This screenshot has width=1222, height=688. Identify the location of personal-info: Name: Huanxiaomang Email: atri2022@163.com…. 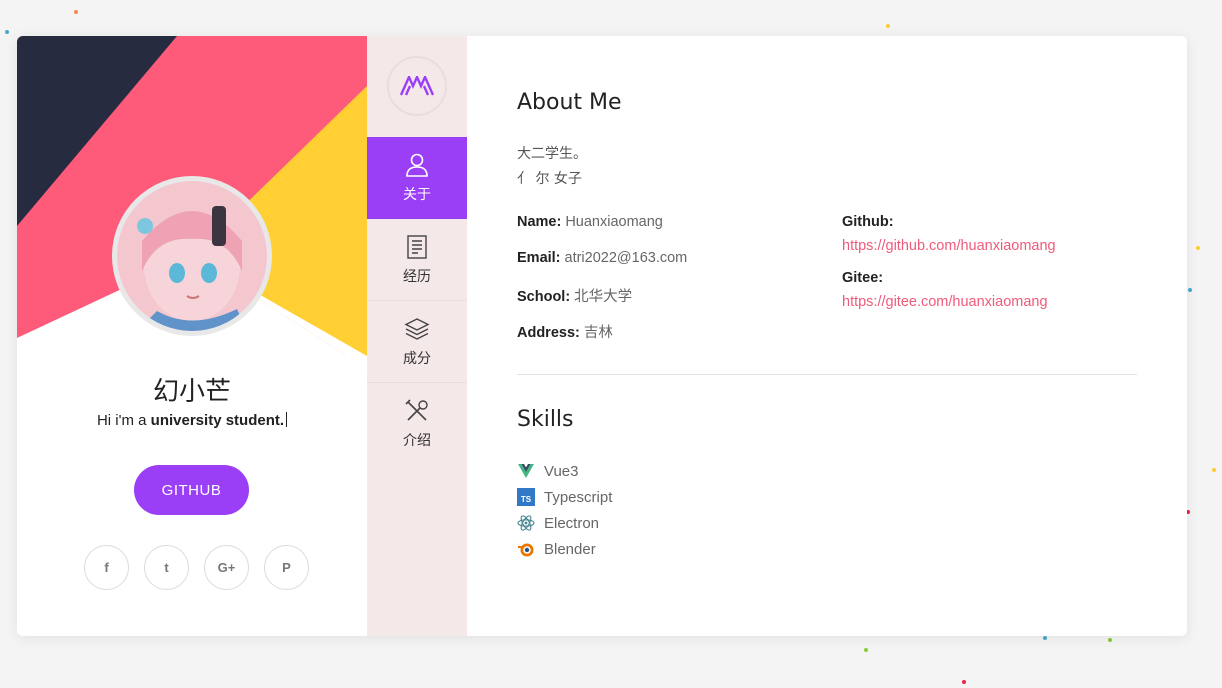
(602, 285).